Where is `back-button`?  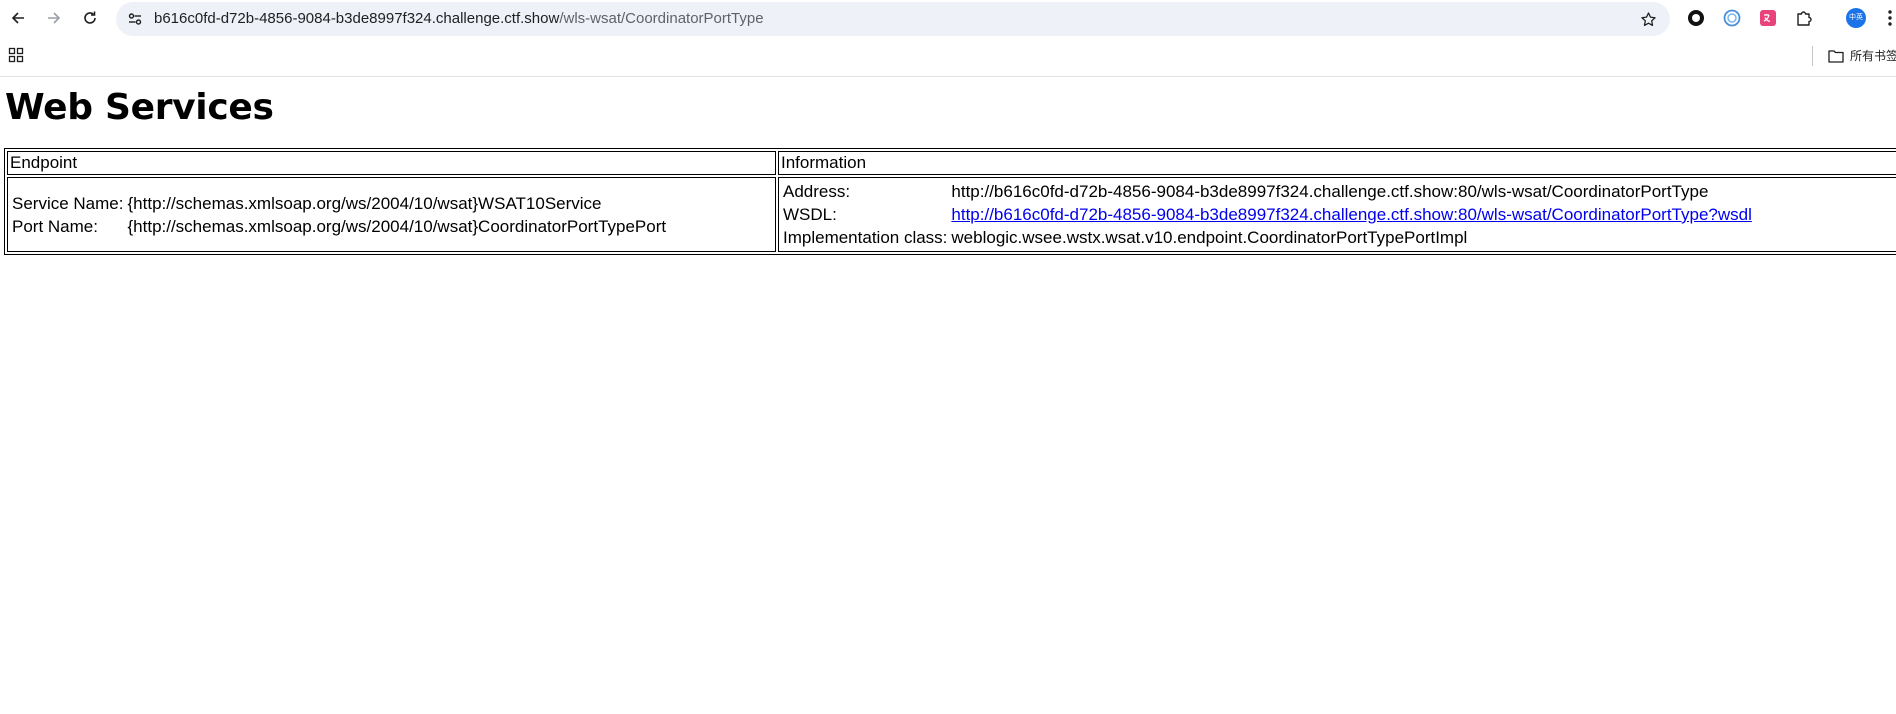
back-button is located at coordinates (18, 18).